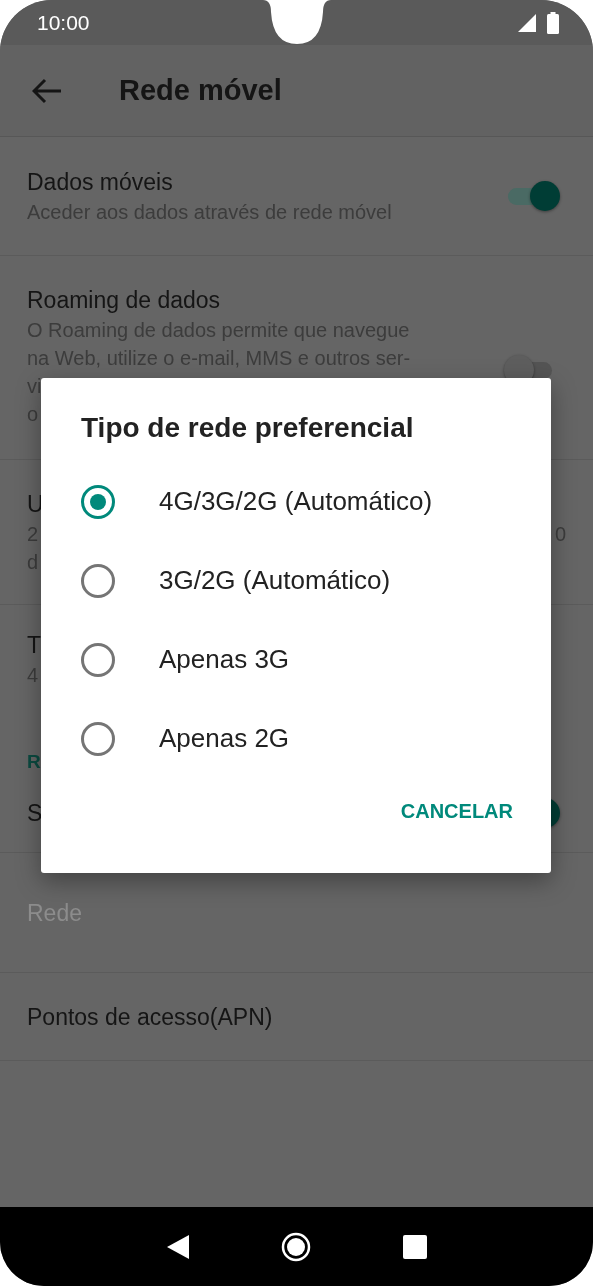 This screenshot has width=593, height=1286. Describe the element at coordinates (316, 501) in the screenshot. I see `radio-option: 4G/3G/2G (Automático)` at that location.